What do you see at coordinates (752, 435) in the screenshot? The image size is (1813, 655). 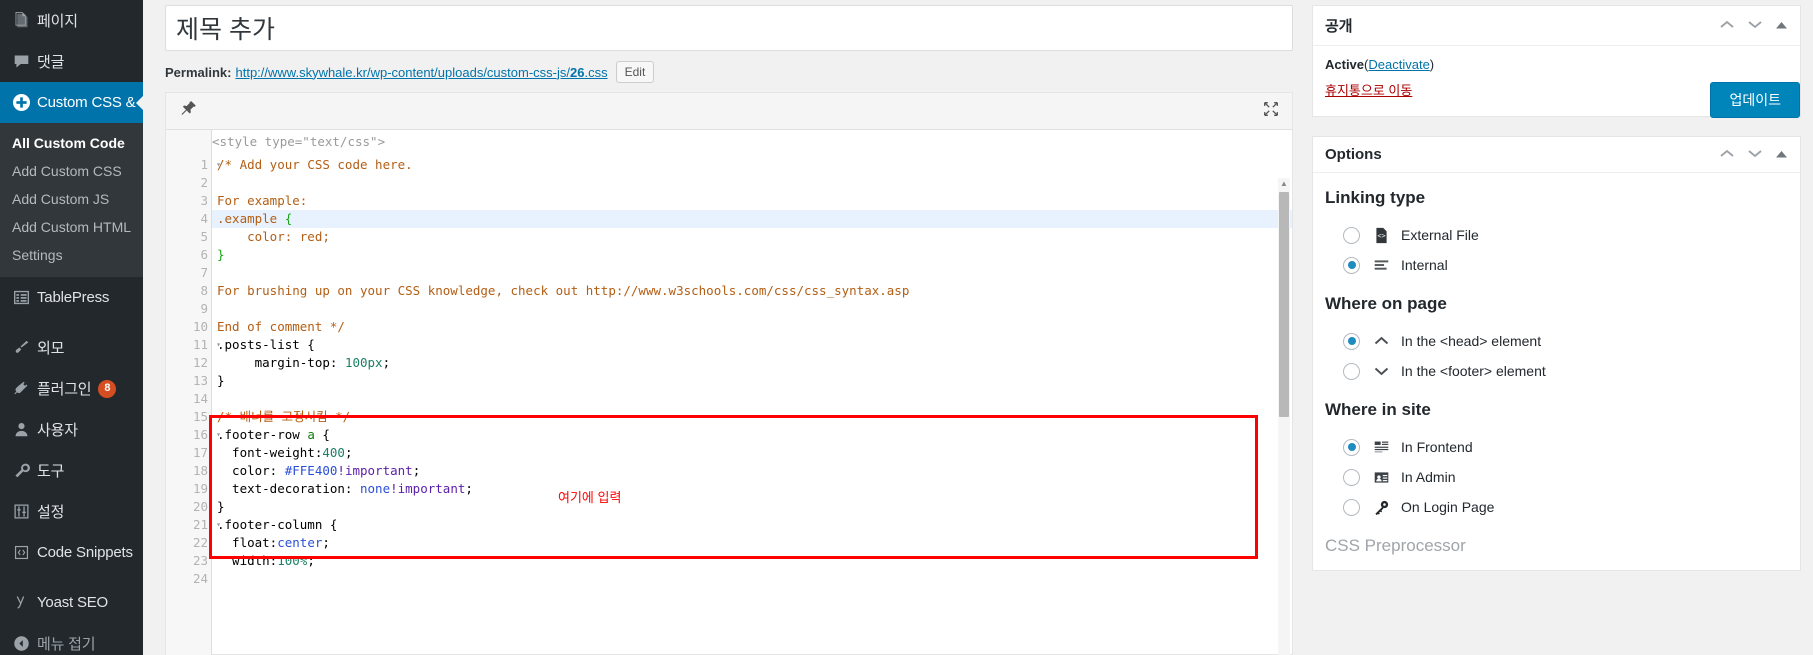 I see `code-line: .footer-row a {` at bounding box center [752, 435].